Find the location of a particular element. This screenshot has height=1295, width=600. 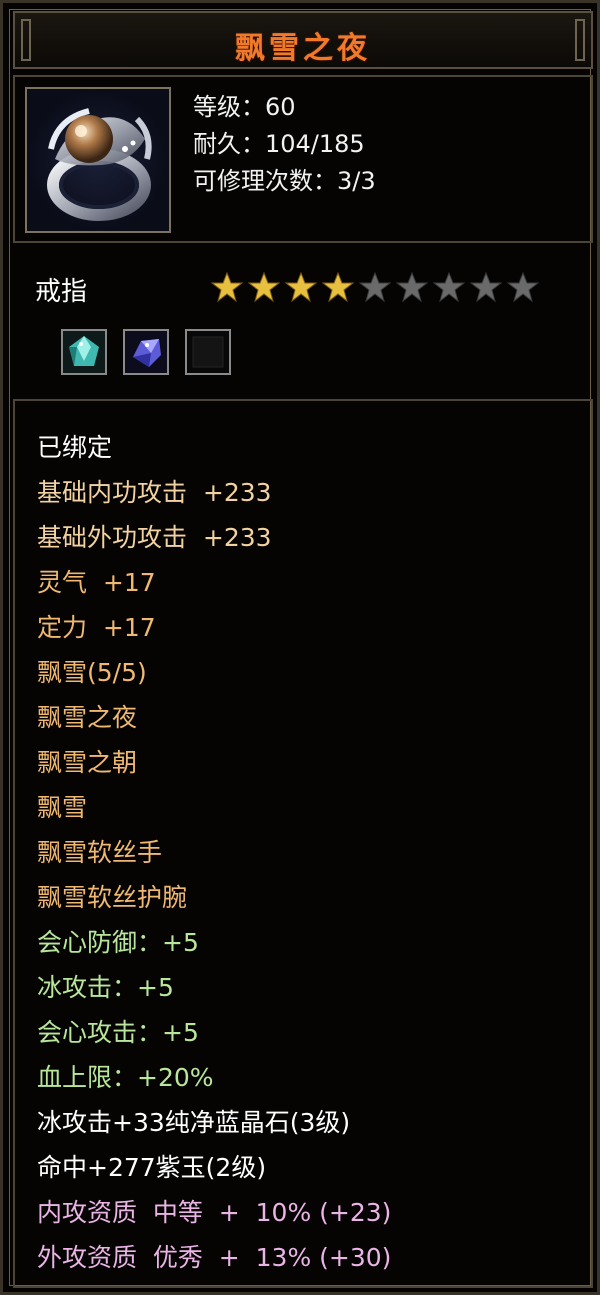

detail-line: 基础内功攻击 +233 is located at coordinates (154, 492).